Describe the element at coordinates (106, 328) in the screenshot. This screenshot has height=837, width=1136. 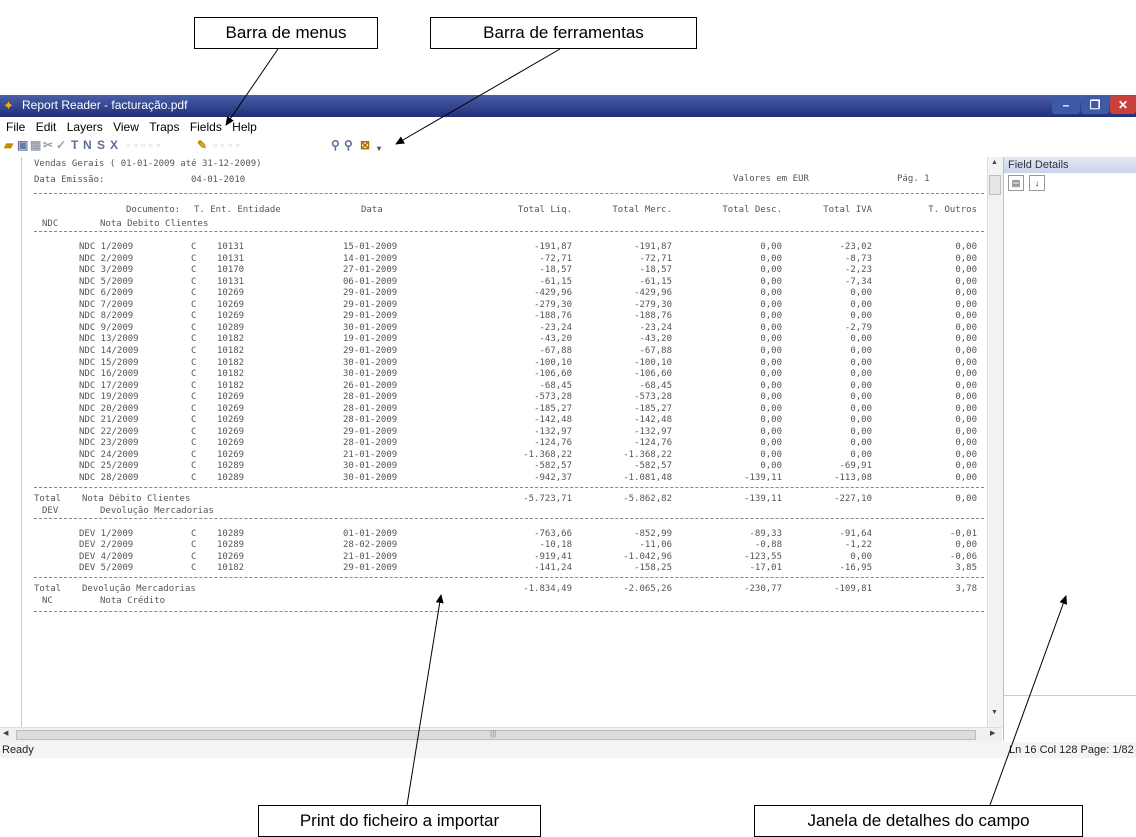
I see `table-cell: NDC 9/2009` at that location.